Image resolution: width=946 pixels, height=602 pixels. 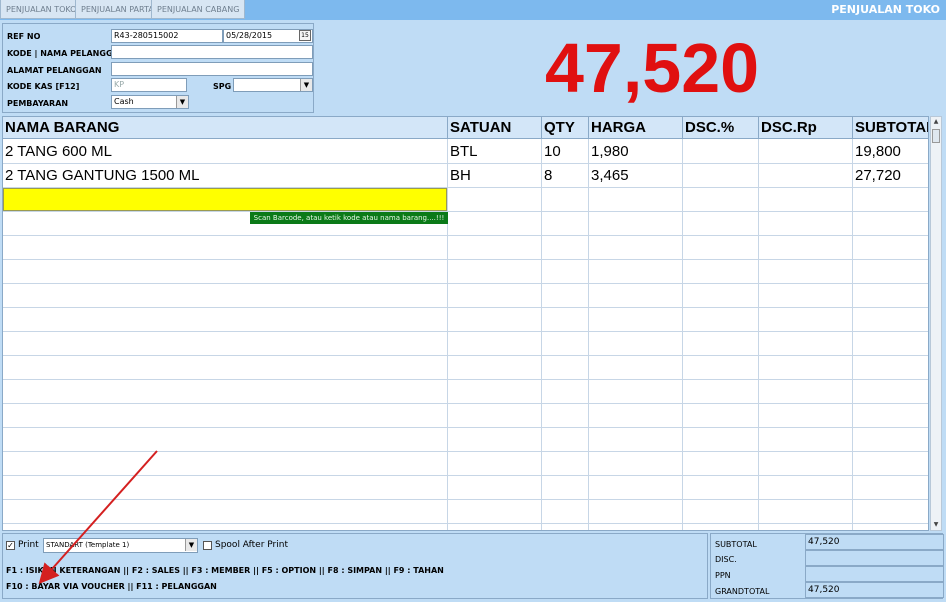 What do you see at coordinates (28, 545) in the screenshot?
I see `print-label: Print` at bounding box center [28, 545].